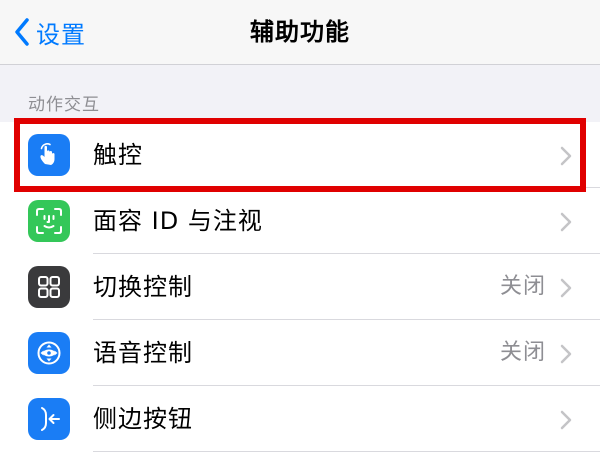 This screenshot has width=600, height=462. Describe the element at coordinates (143, 353) in the screenshot. I see `row-label: 语音控制` at that location.